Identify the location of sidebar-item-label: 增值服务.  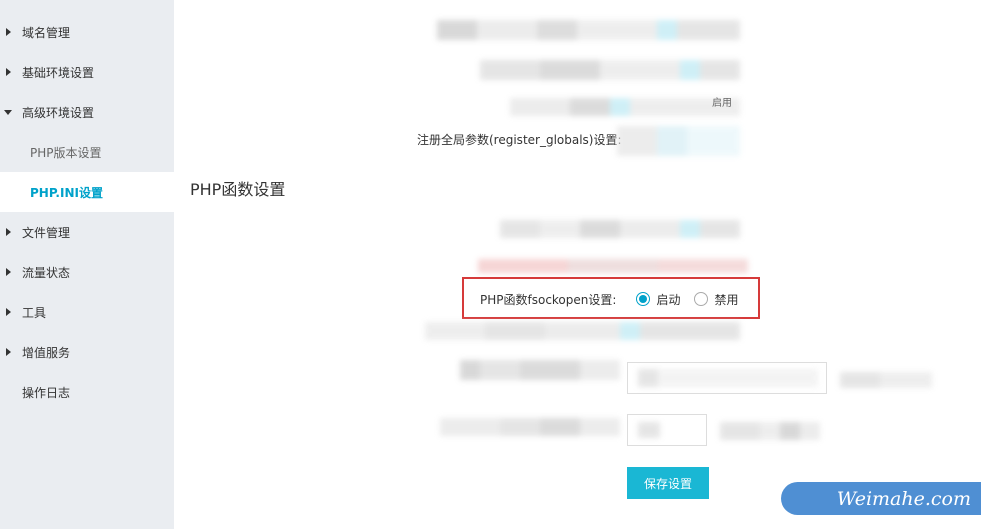
(46, 352).